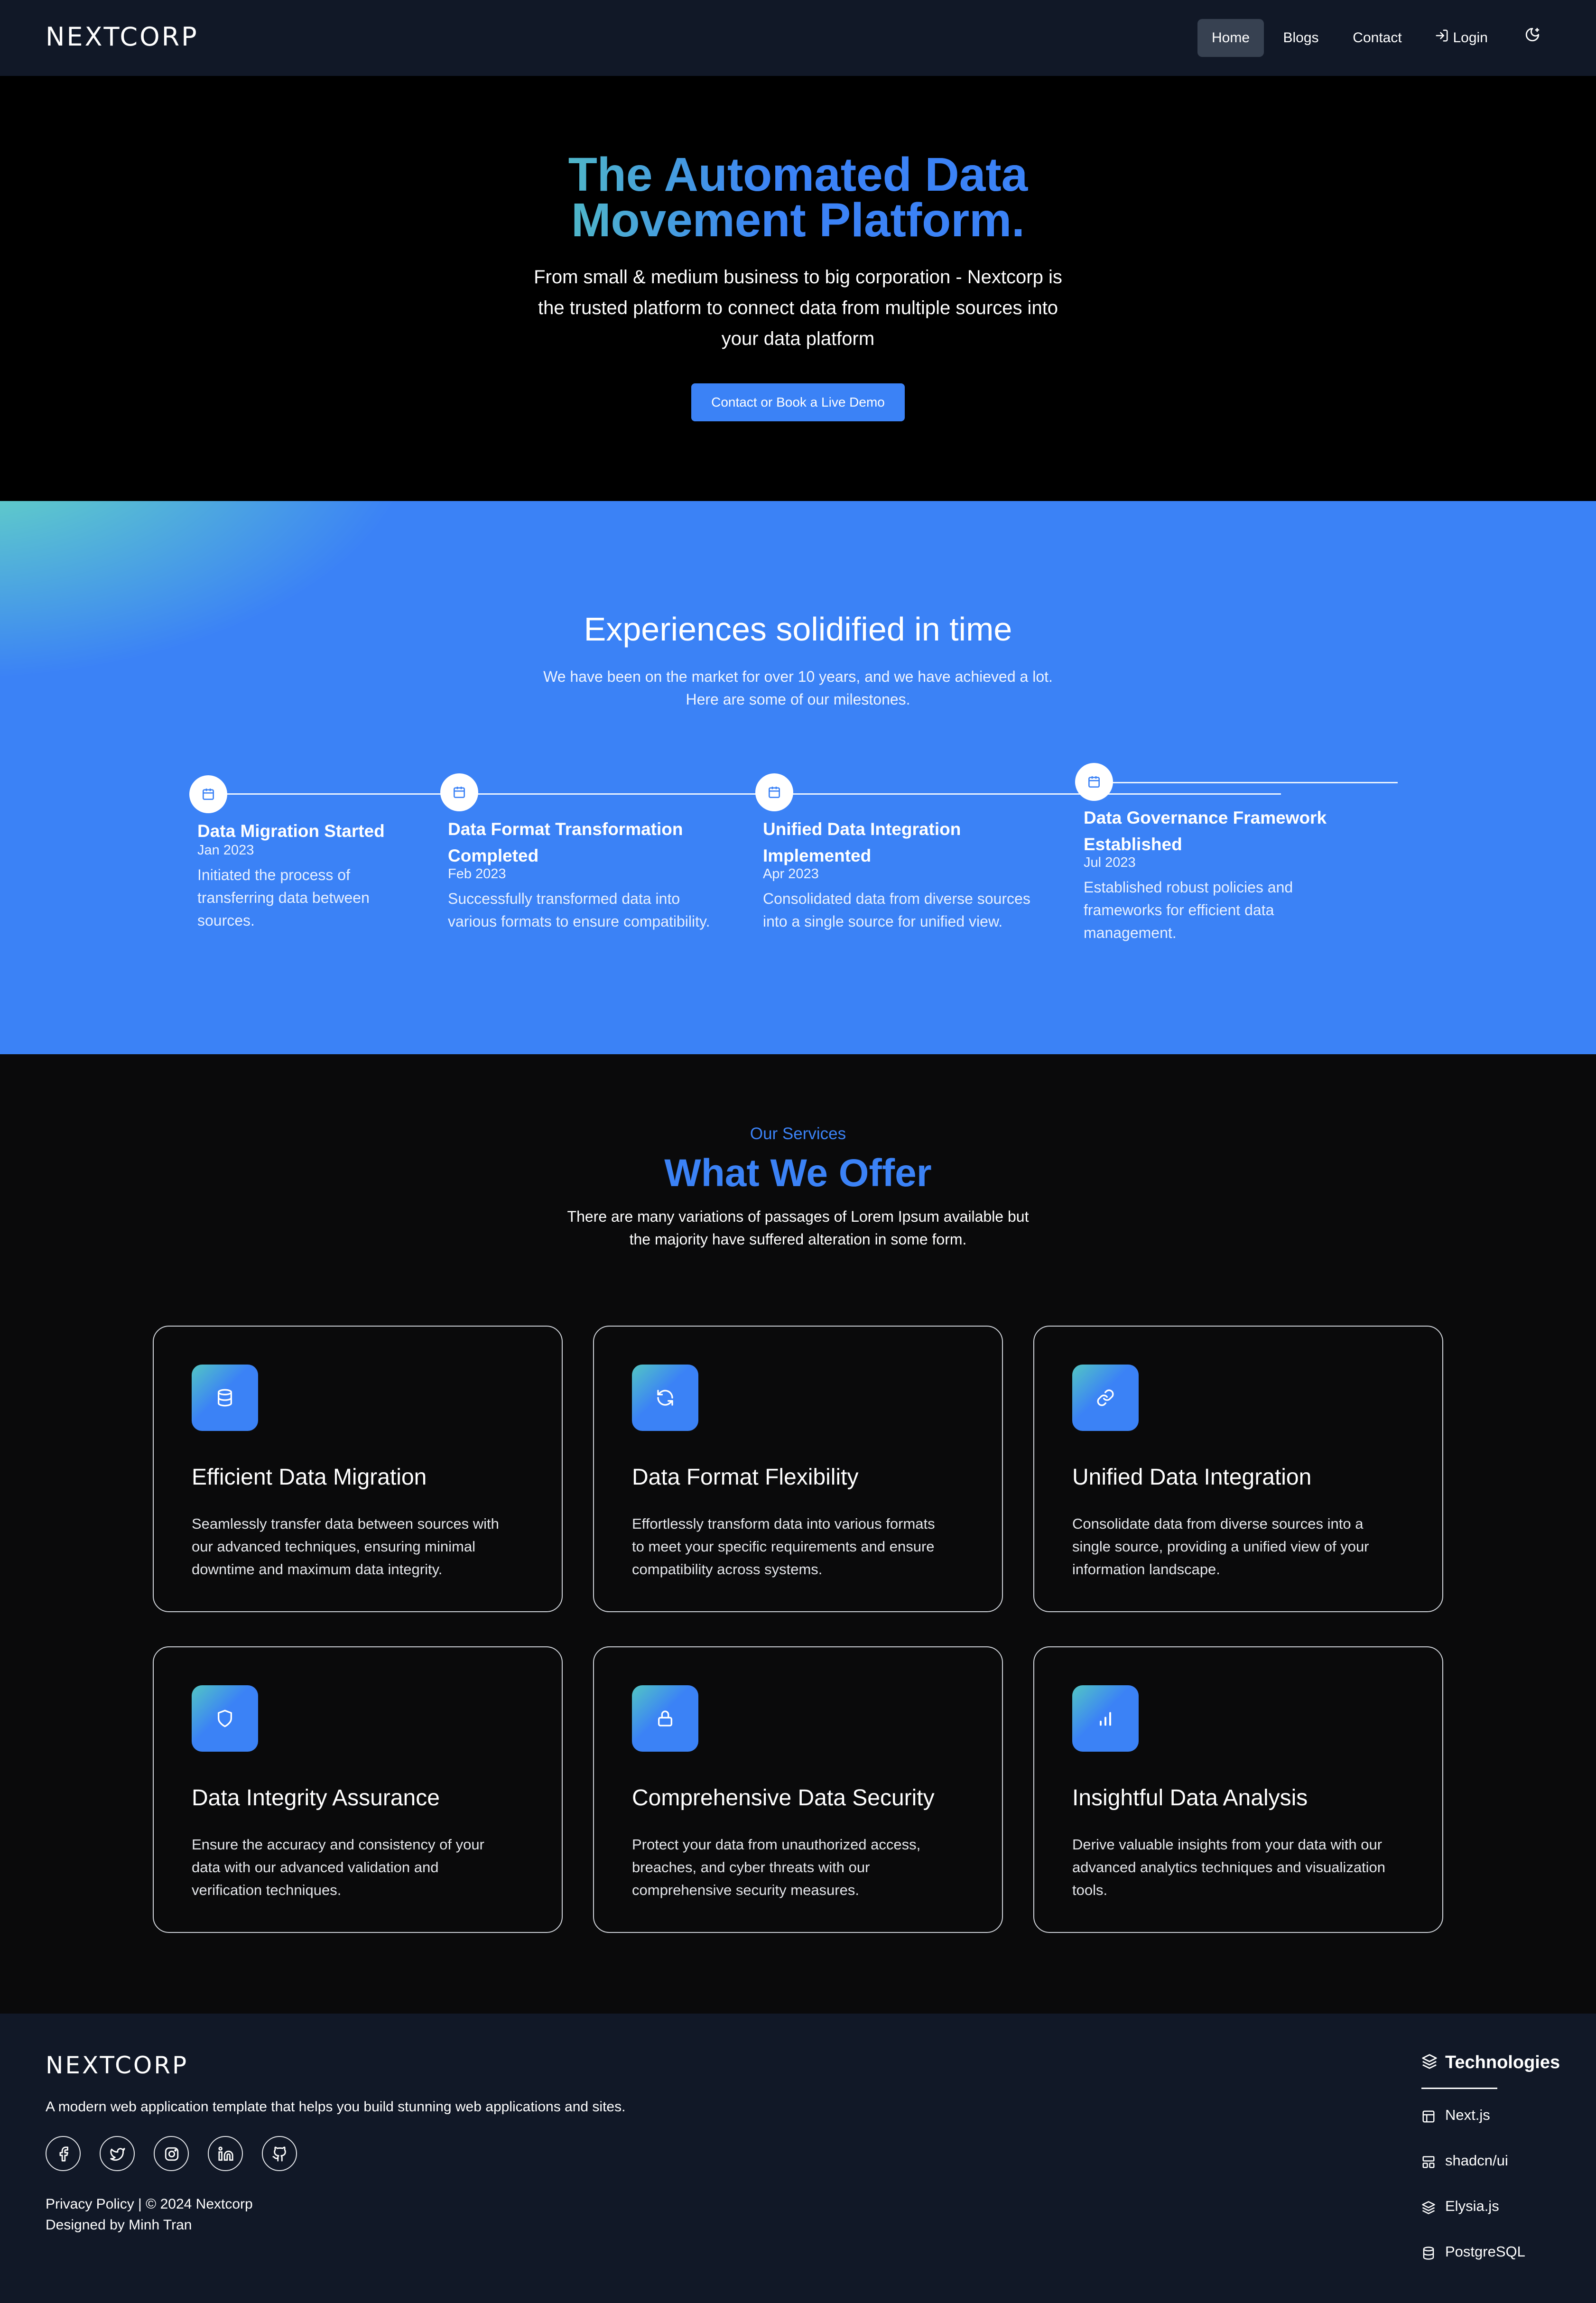  What do you see at coordinates (798, 700) in the screenshot?
I see `milestones-subtitle-line2: Here are some of our milestones.` at bounding box center [798, 700].